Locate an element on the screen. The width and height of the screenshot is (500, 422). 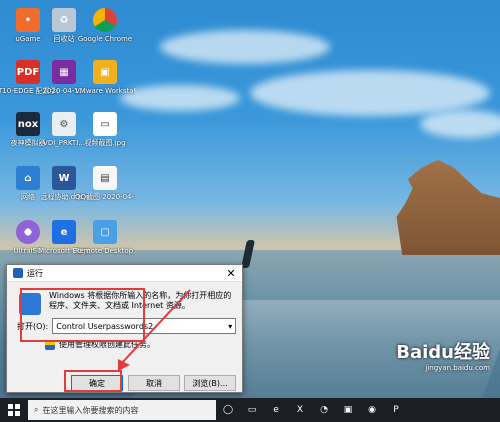
remote-desktop-icon: ▢ is located at coordinates (105, 232).